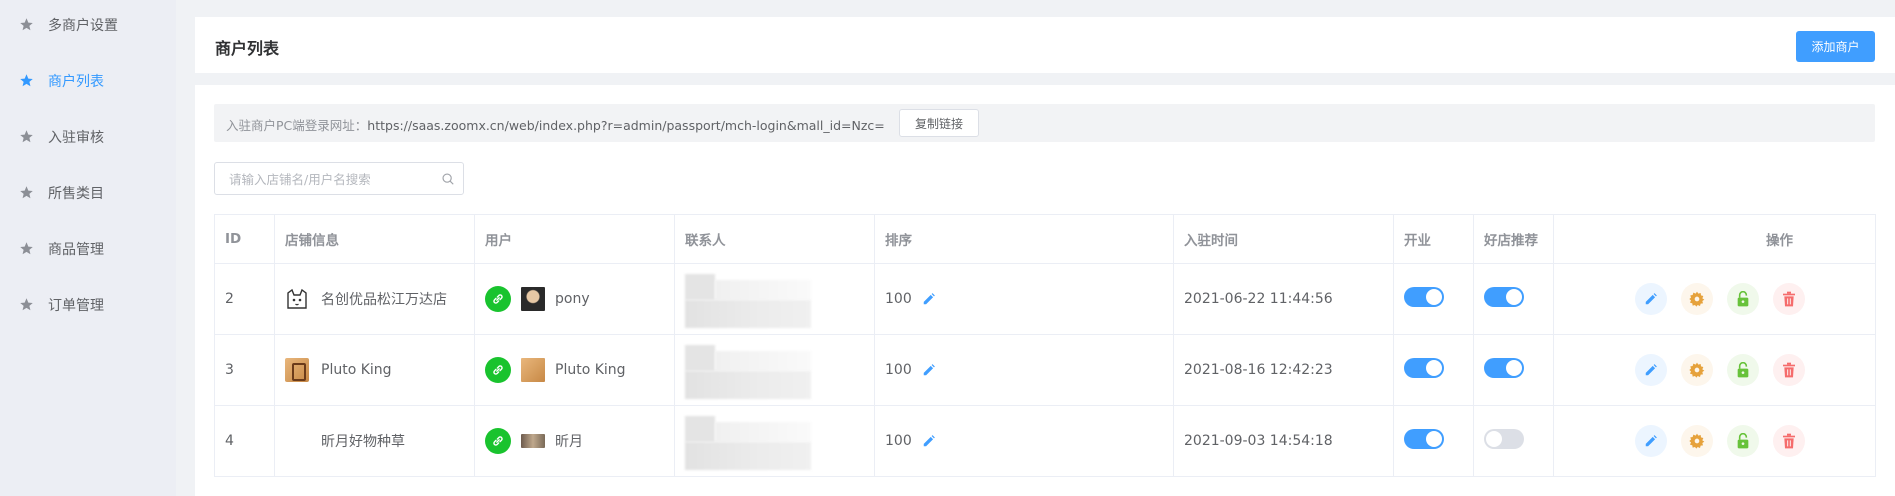 This screenshot has height=496, width=1895. Describe the element at coordinates (244, 370) in the screenshot. I see `cell-id: 3` at that location.